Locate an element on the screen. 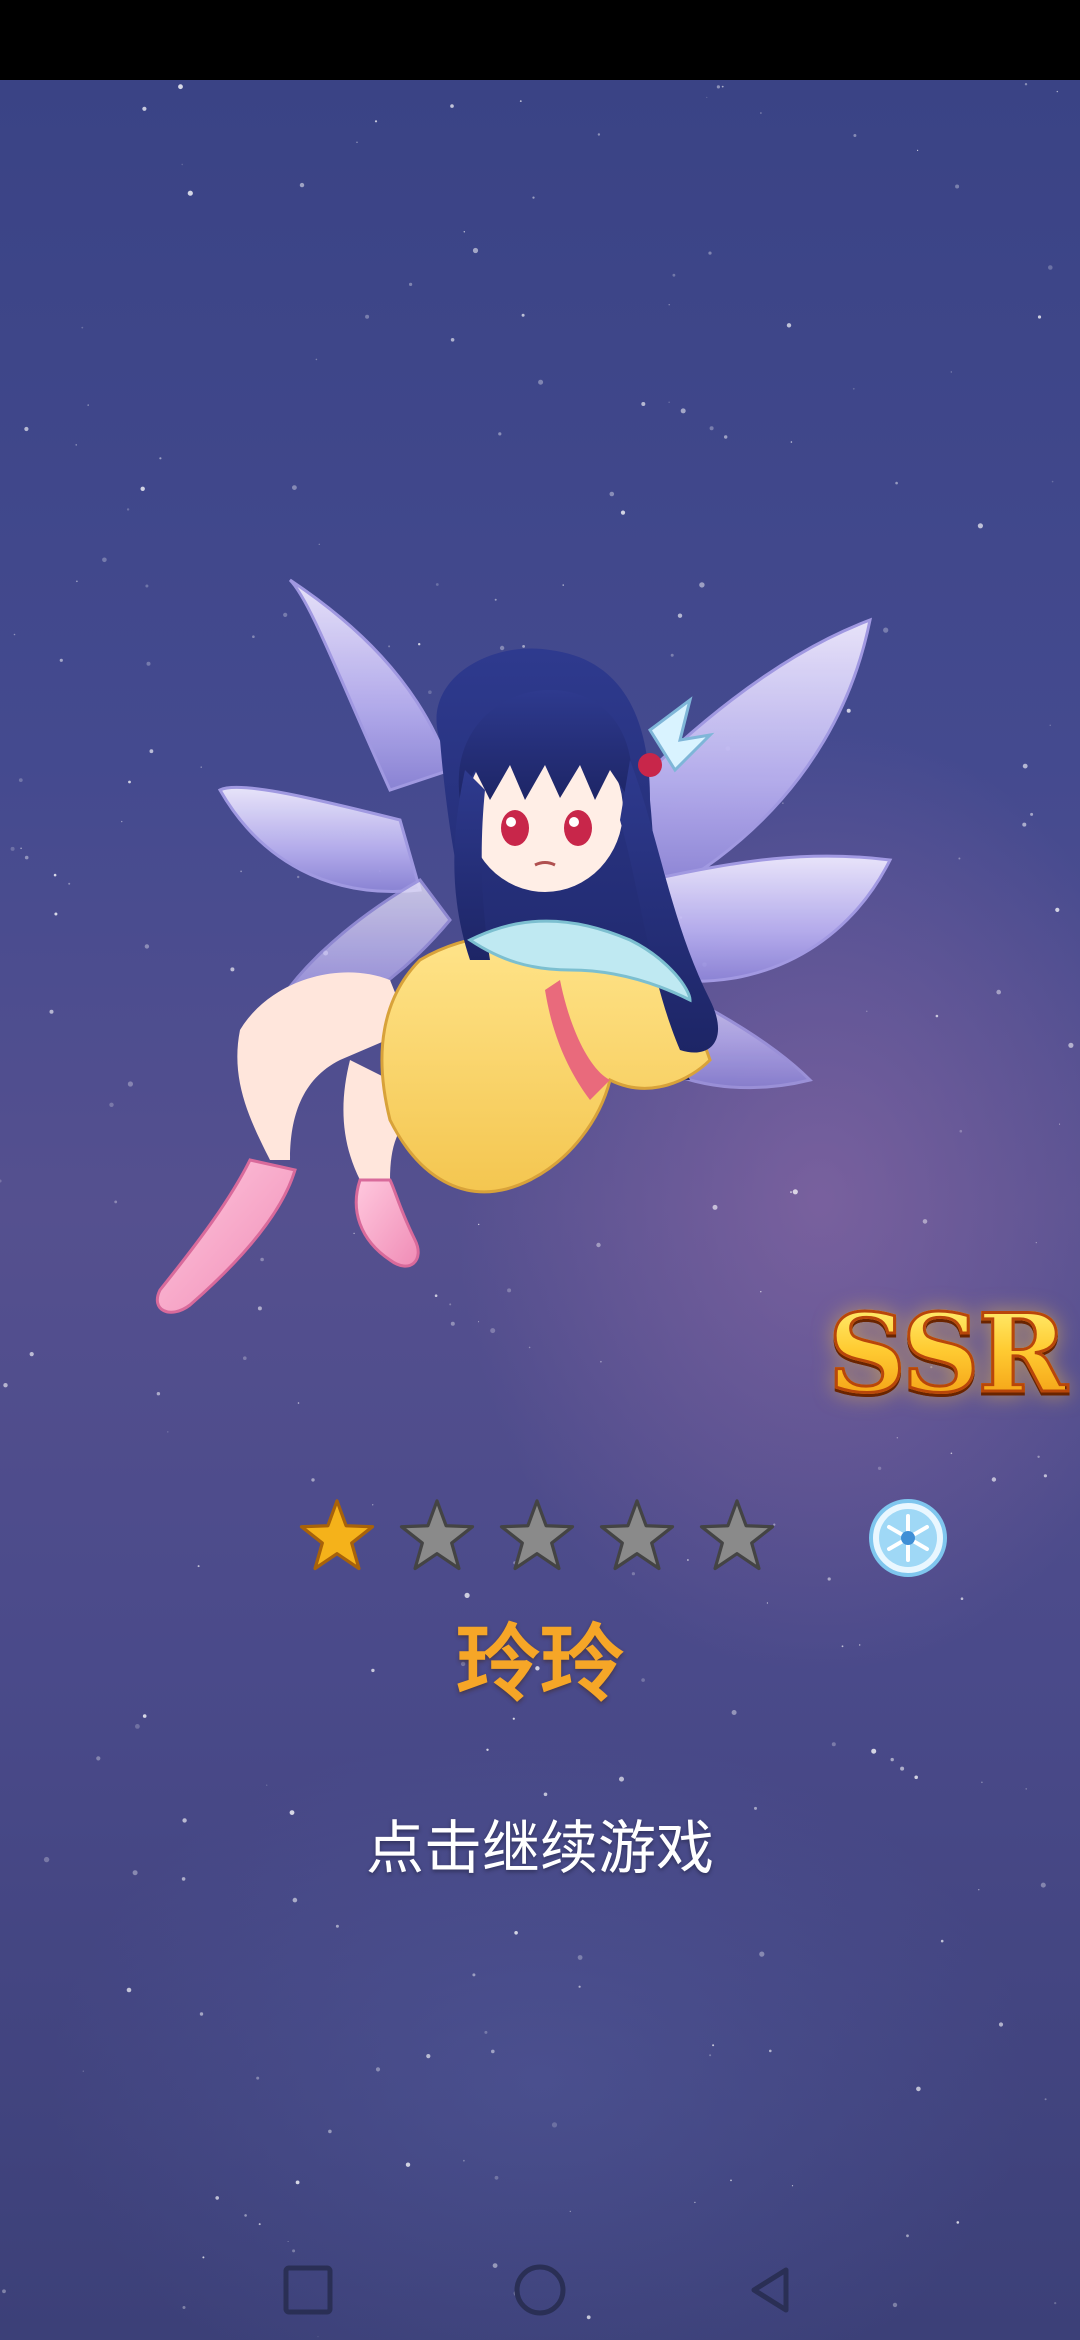 The height and width of the screenshot is (2340, 1080). tap-to-continue-prompt: 点击继续游戏 is located at coordinates (540, 1849).